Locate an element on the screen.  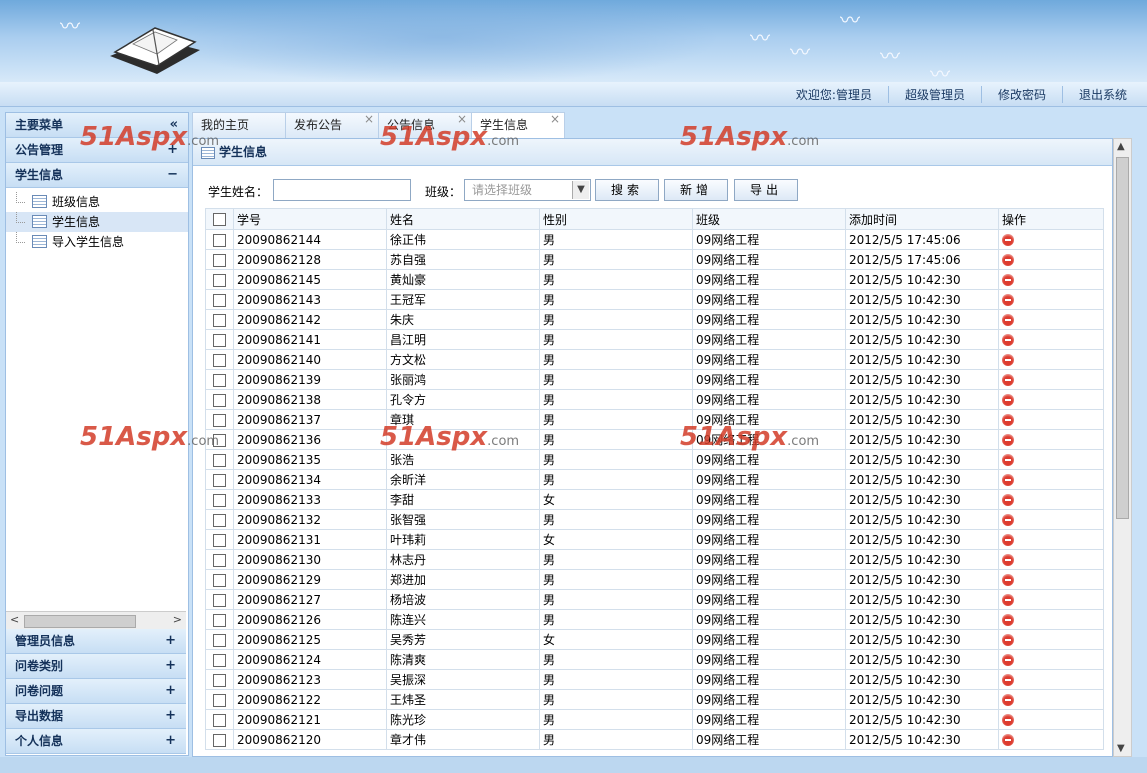
main-vertical-scrollbar: ▲ ▼ is located at coordinates (1122, 447).